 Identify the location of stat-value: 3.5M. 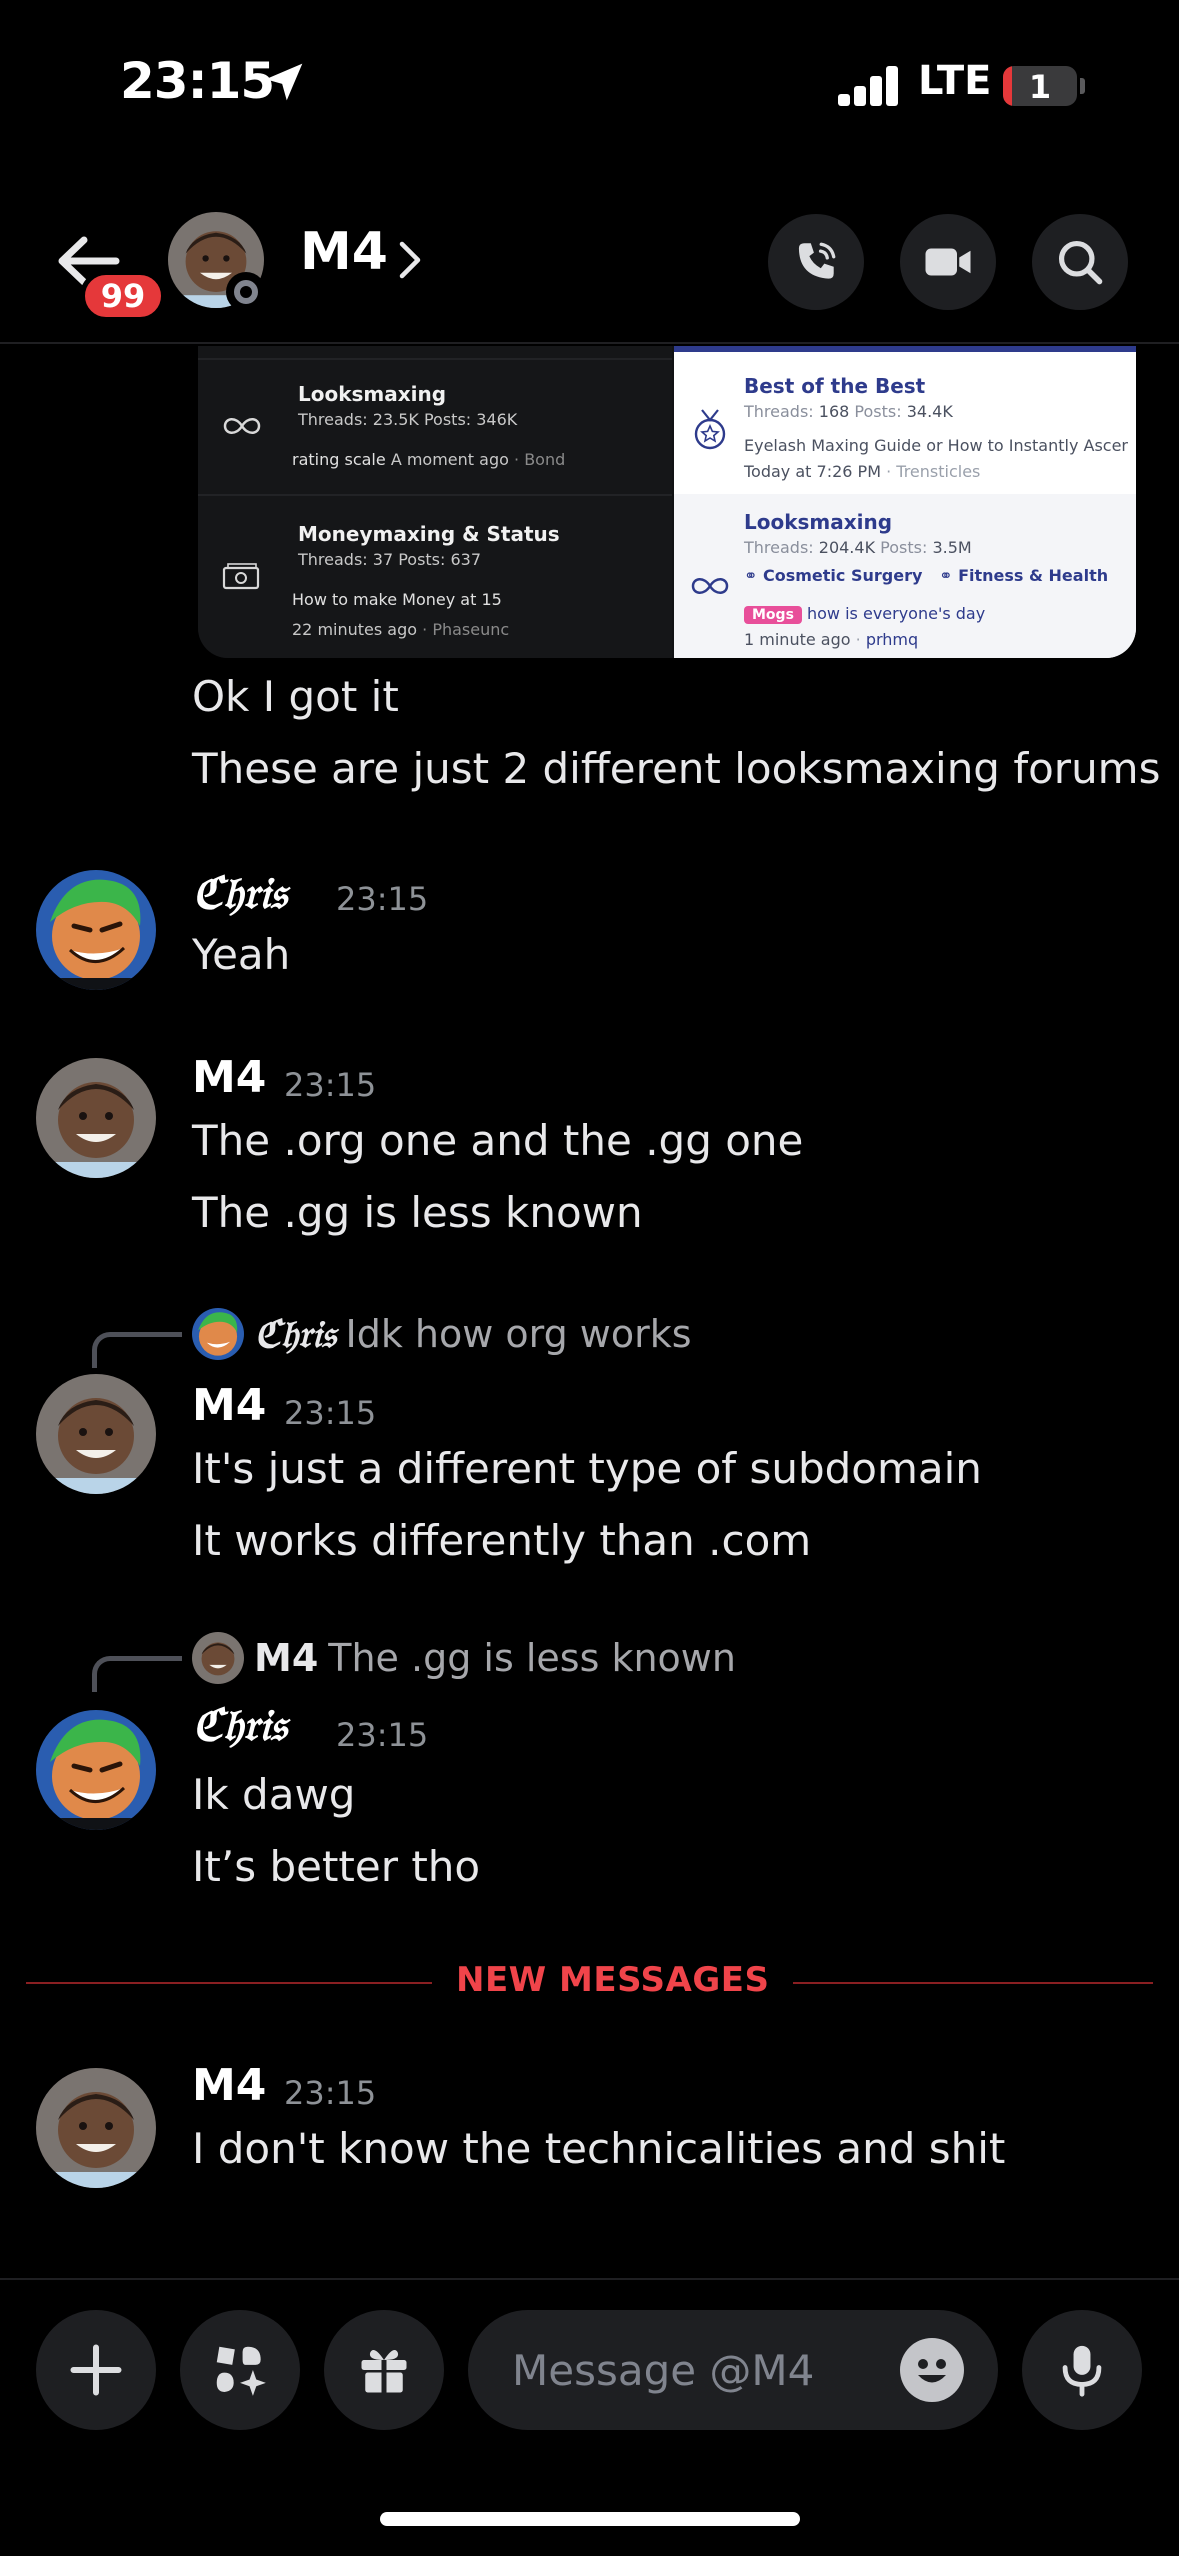
(952, 547).